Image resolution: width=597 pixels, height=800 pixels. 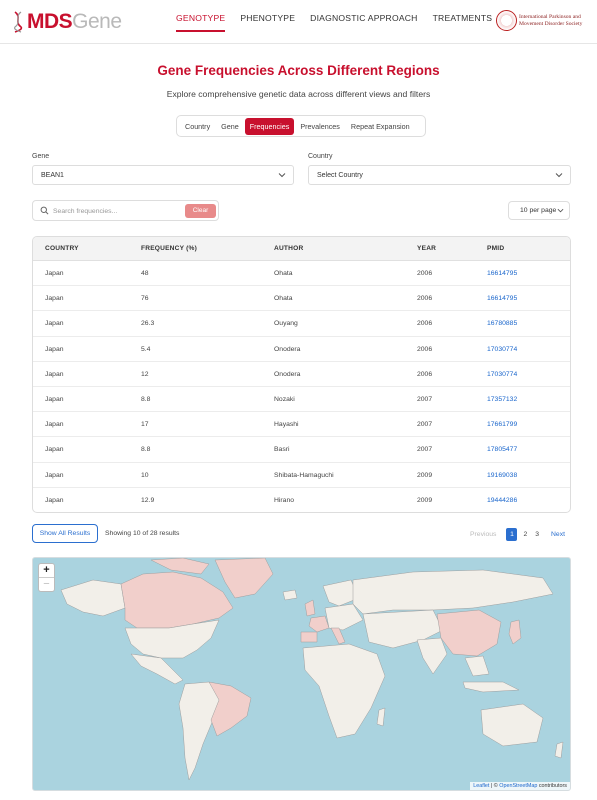 What do you see at coordinates (320, 126) in the screenshot?
I see `tab-prevalences: Prevalences` at bounding box center [320, 126].